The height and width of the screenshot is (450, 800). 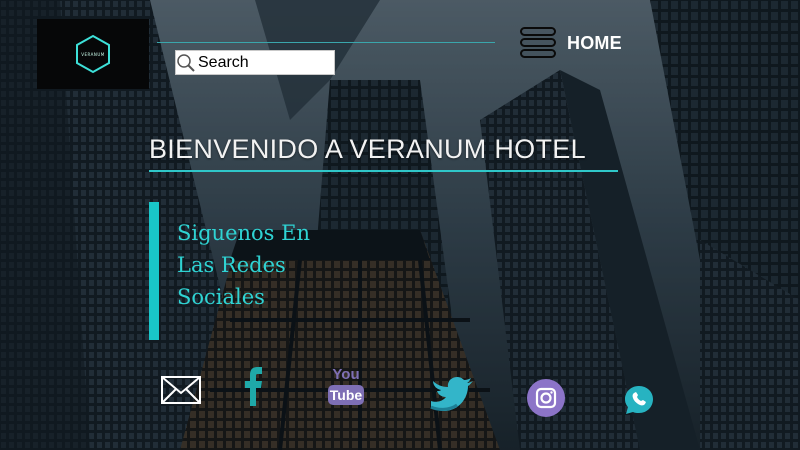 I want to click on hotel-logo: VERANUM, so click(x=93, y=54).